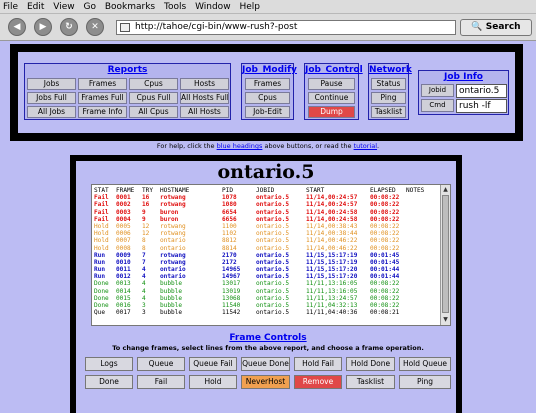 This screenshot has height=413, width=536. Describe the element at coordinates (63, 7) in the screenshot. I see `menu-view: View` at that location.